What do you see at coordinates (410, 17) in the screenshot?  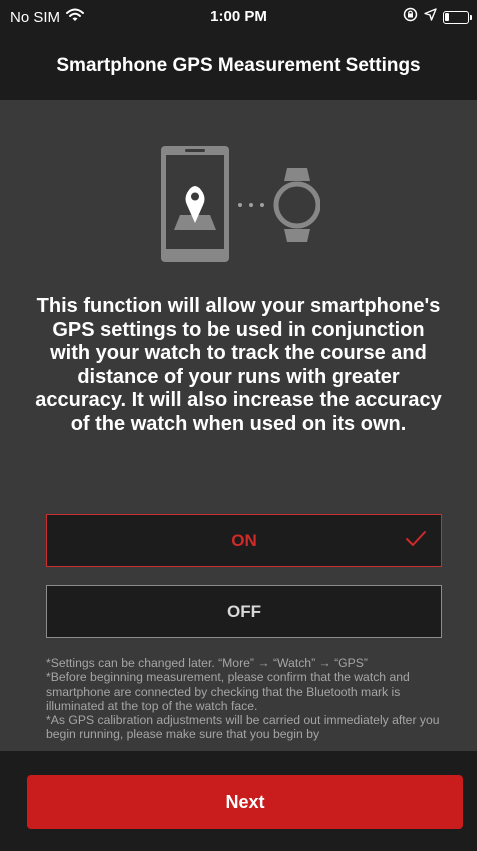 I see `orientation-lock-icon` at bounding box center [410, 17].